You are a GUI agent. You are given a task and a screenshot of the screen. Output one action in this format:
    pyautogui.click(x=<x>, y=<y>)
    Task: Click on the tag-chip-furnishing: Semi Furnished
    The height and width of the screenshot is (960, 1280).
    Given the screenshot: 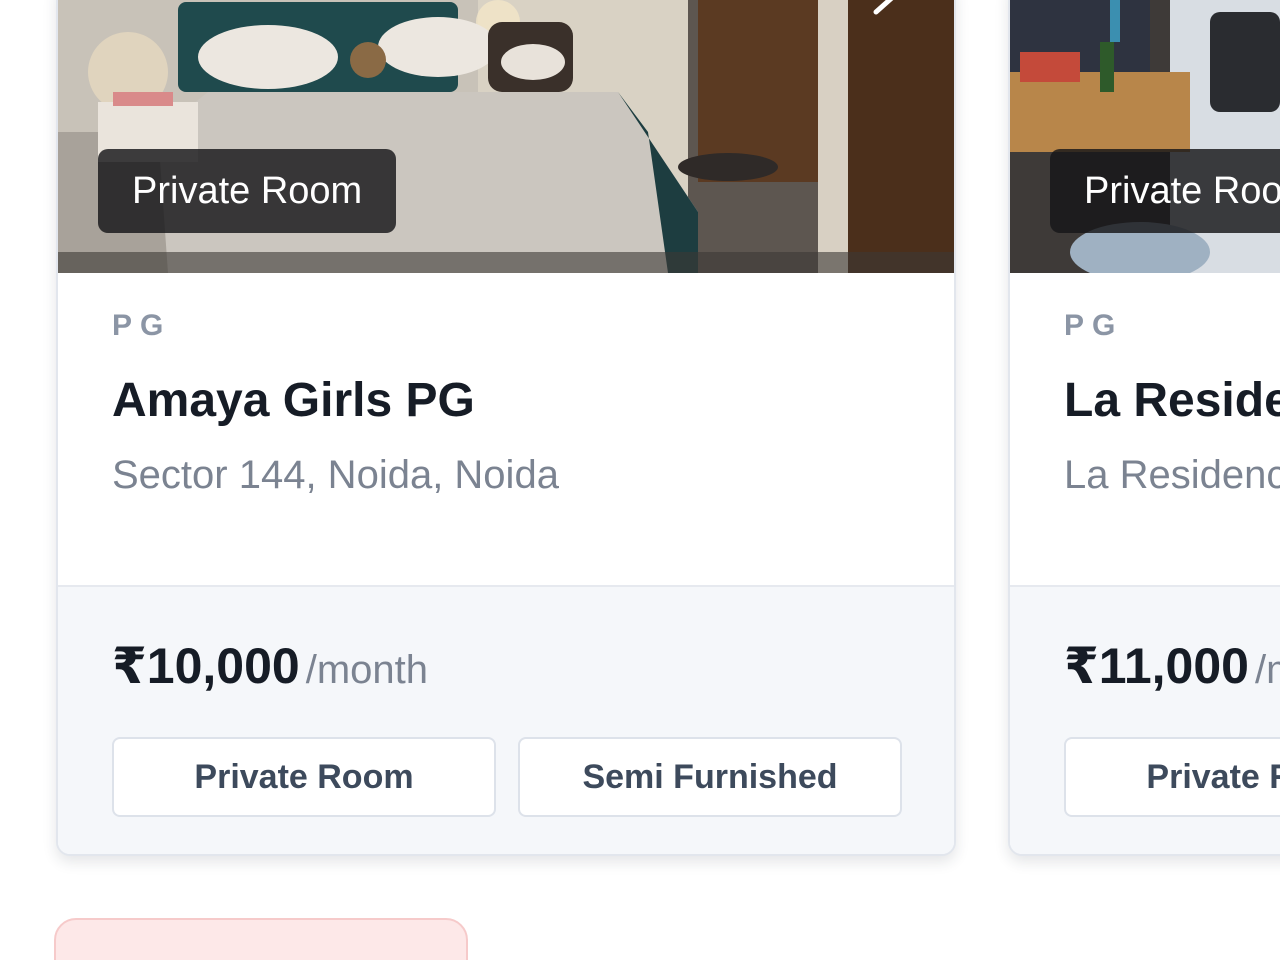 What is the action you would take?
    pyautogui.click(x=710, y=777)
    